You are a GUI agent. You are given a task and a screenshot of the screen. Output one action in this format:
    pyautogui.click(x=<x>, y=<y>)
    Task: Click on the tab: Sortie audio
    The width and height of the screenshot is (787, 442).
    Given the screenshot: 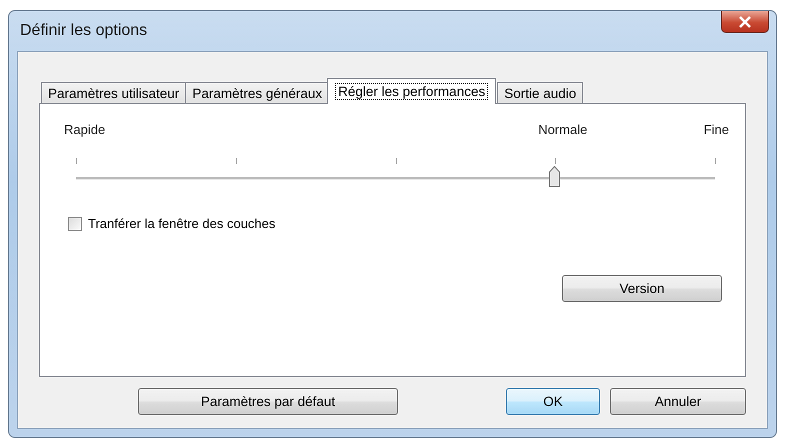 What is the action you would take?
    pyautogui.click(x=540, y=93)
    